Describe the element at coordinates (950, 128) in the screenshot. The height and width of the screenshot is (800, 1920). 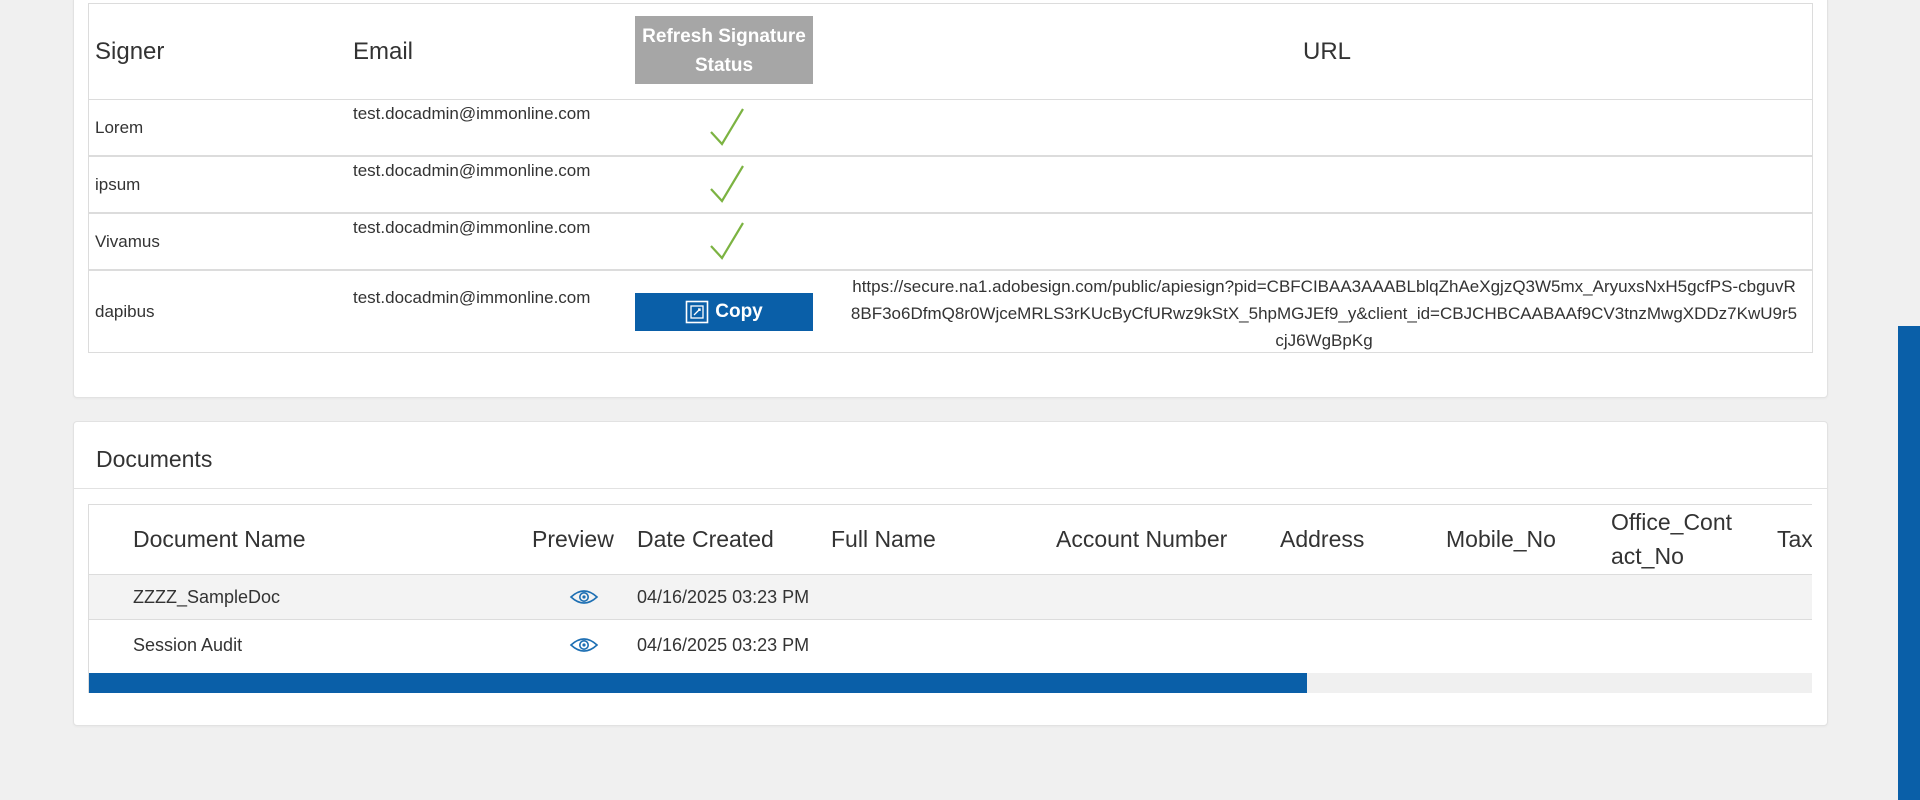
I see `signer-row: Lorem test.docadmin@immonline.com` at that location.